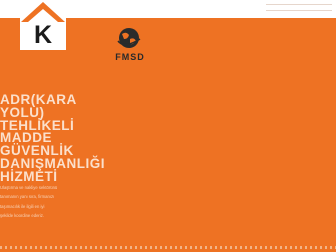  Describe the element at coordinates (130, 57) in the screenshot. I see `partner-logo-text: FMSD` at that location.